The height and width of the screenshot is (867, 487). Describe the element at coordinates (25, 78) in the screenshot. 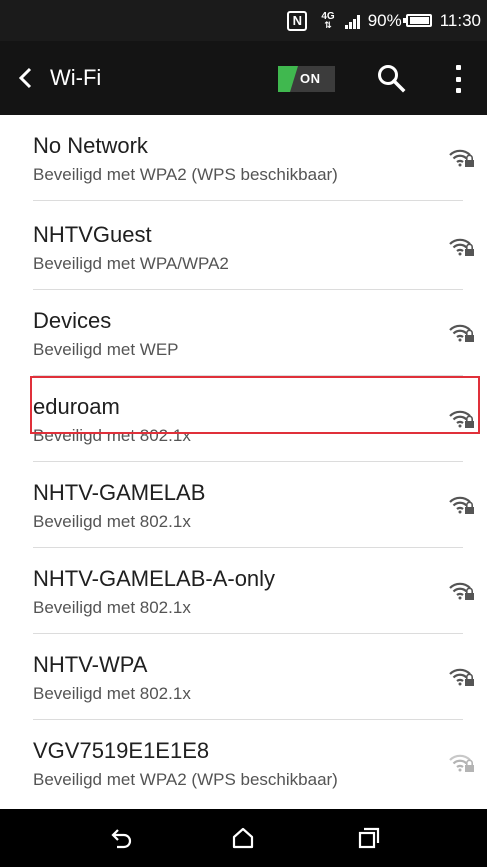

I see `back-arrow-icon` at that location.